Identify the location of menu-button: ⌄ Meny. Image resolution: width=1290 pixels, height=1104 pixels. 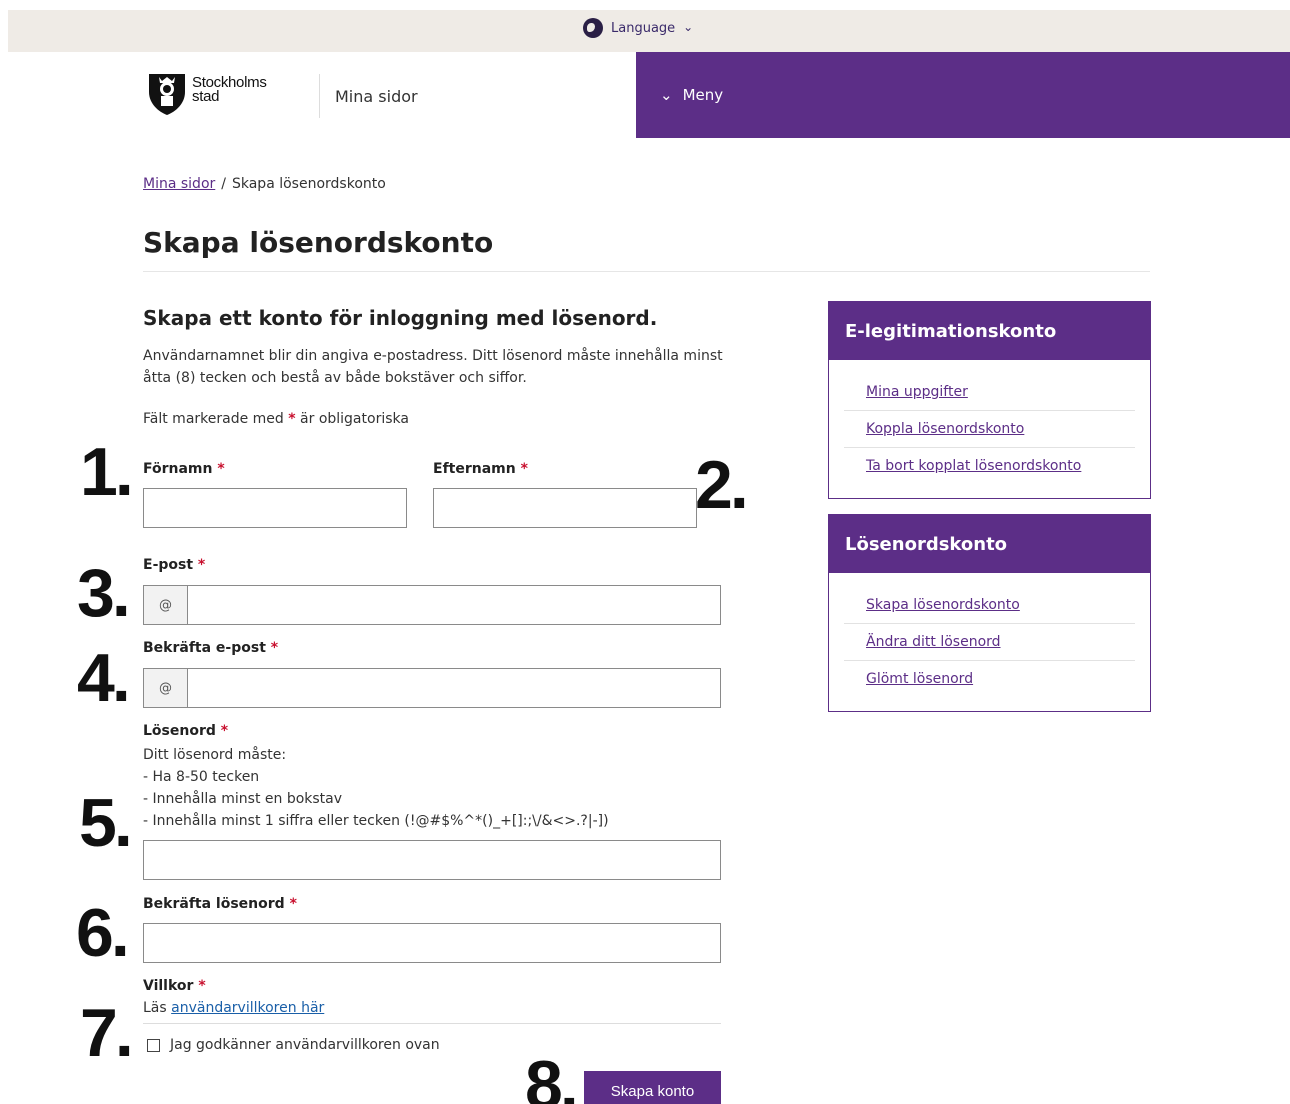
(691, 95).